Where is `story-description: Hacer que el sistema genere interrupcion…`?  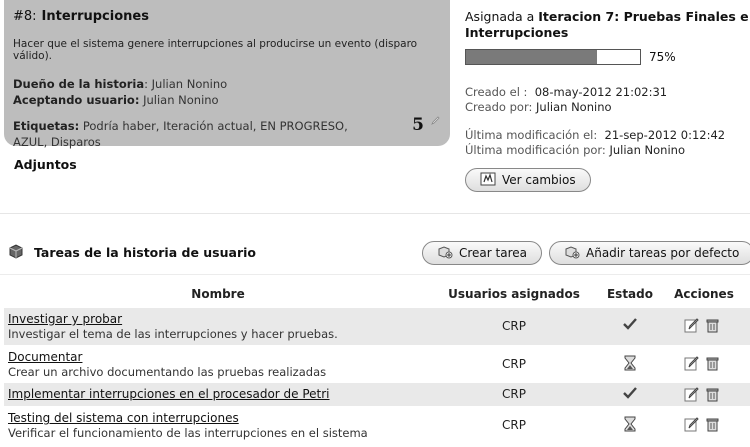 story-description: Hacer que el sistema genere interrupcion… is located at coordinates (215, 50).